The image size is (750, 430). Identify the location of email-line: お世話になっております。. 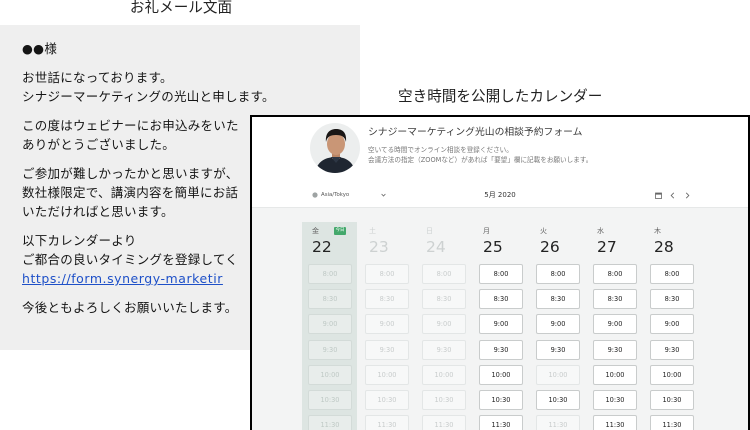
(97, 77).